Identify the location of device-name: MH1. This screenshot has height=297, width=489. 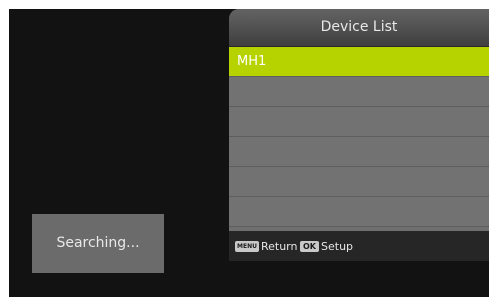
(252, 61).